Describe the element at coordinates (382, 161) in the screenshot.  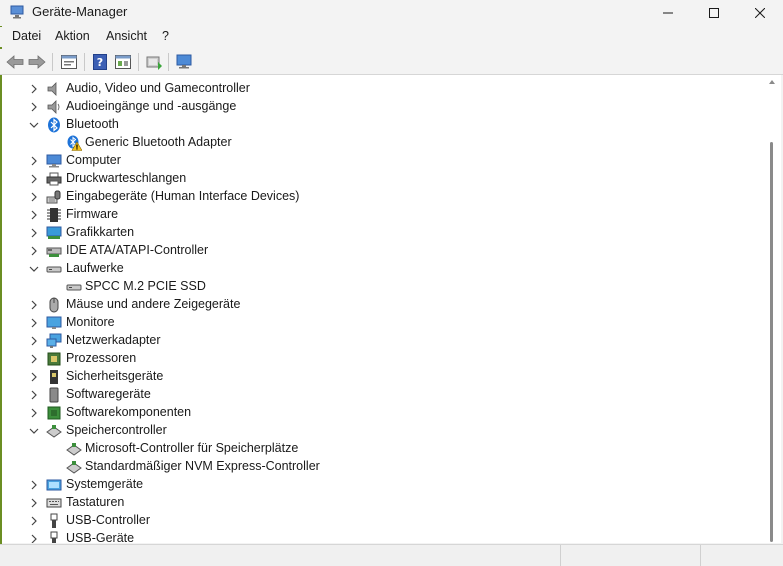
I see `tree-item-computer: Computer` at that location.